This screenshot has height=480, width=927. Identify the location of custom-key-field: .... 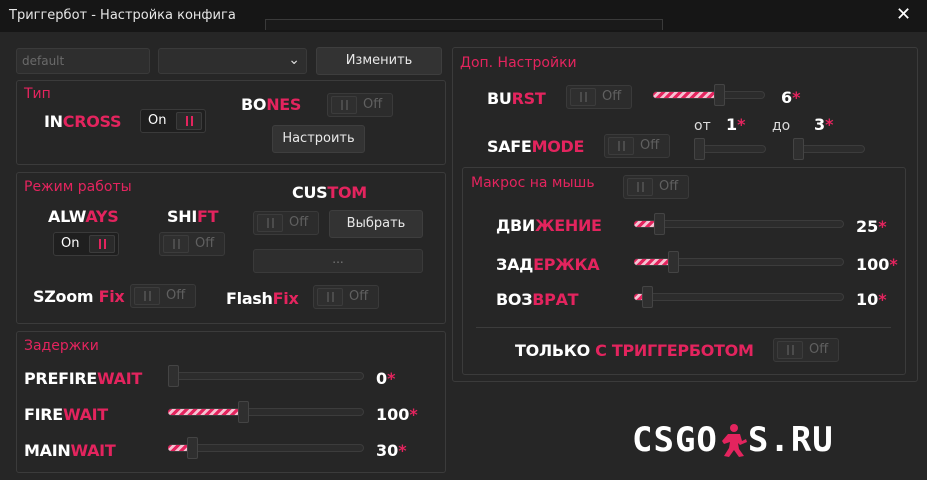
(338, 261).